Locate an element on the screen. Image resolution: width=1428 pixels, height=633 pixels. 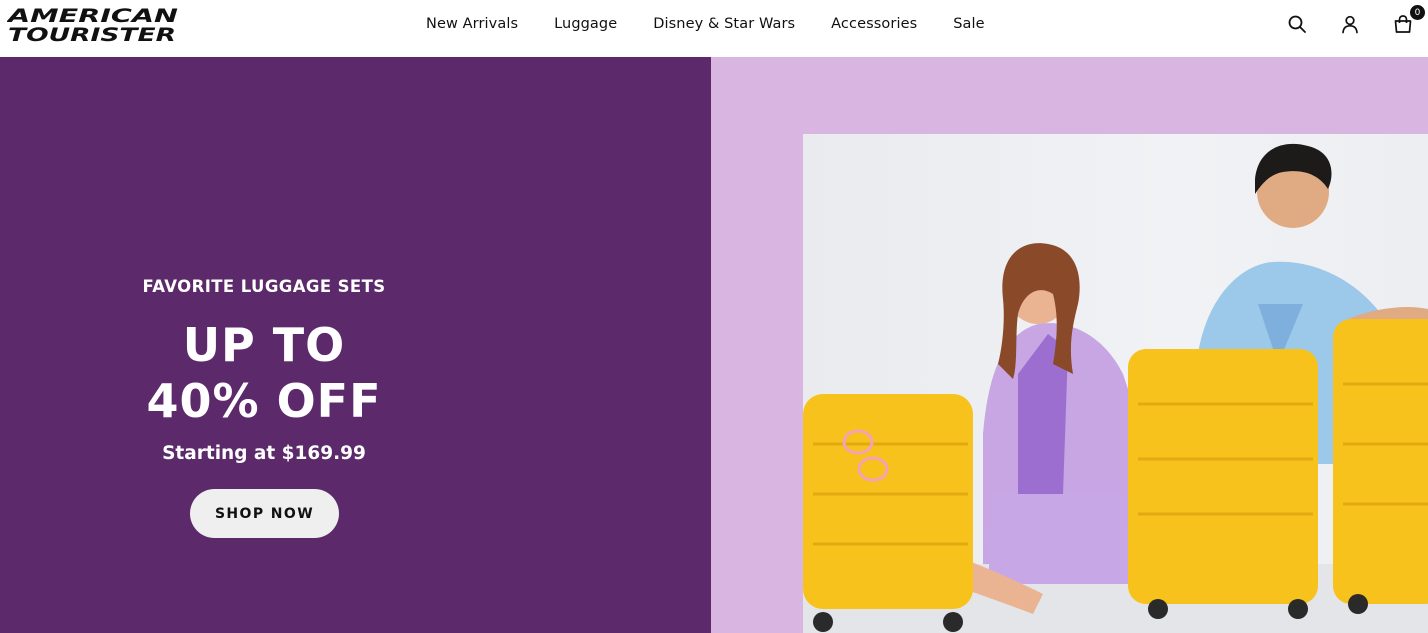
hero-subline: Starting at $169.99 is located at coordinates (264, 453).